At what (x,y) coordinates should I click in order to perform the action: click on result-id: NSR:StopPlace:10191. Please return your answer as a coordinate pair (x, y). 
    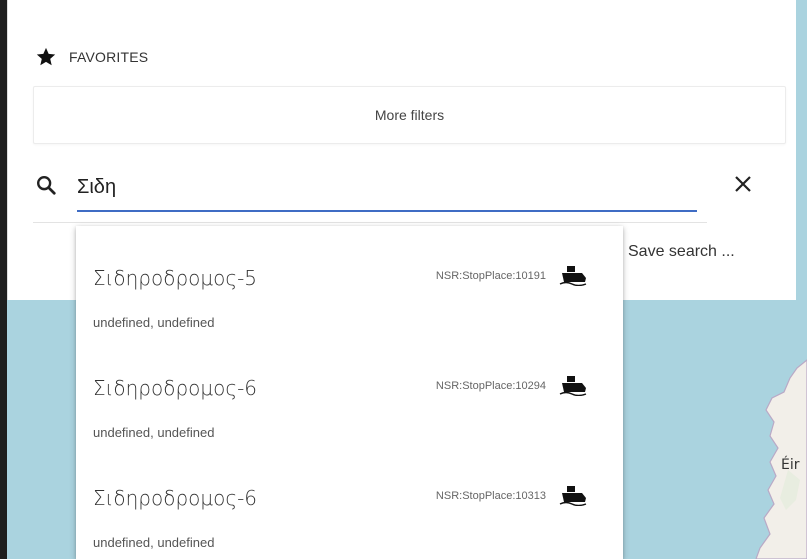
    Looking at the image, I should click on (490, 276).